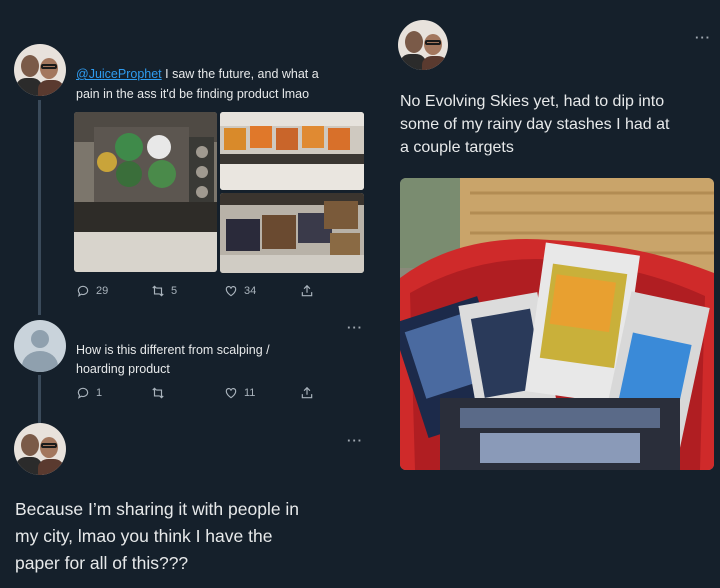 This screenshot has width=720, height=588. I want to click on tweet-text-line: How is this different from scalping /, so click(173, 350).